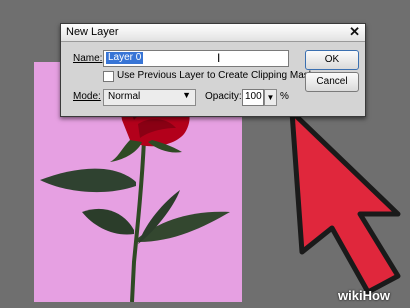  What do you see at coordinates (364, 295) in the screenshot?
I see `watermark: wikiHow` at bounding box center [364, 295].